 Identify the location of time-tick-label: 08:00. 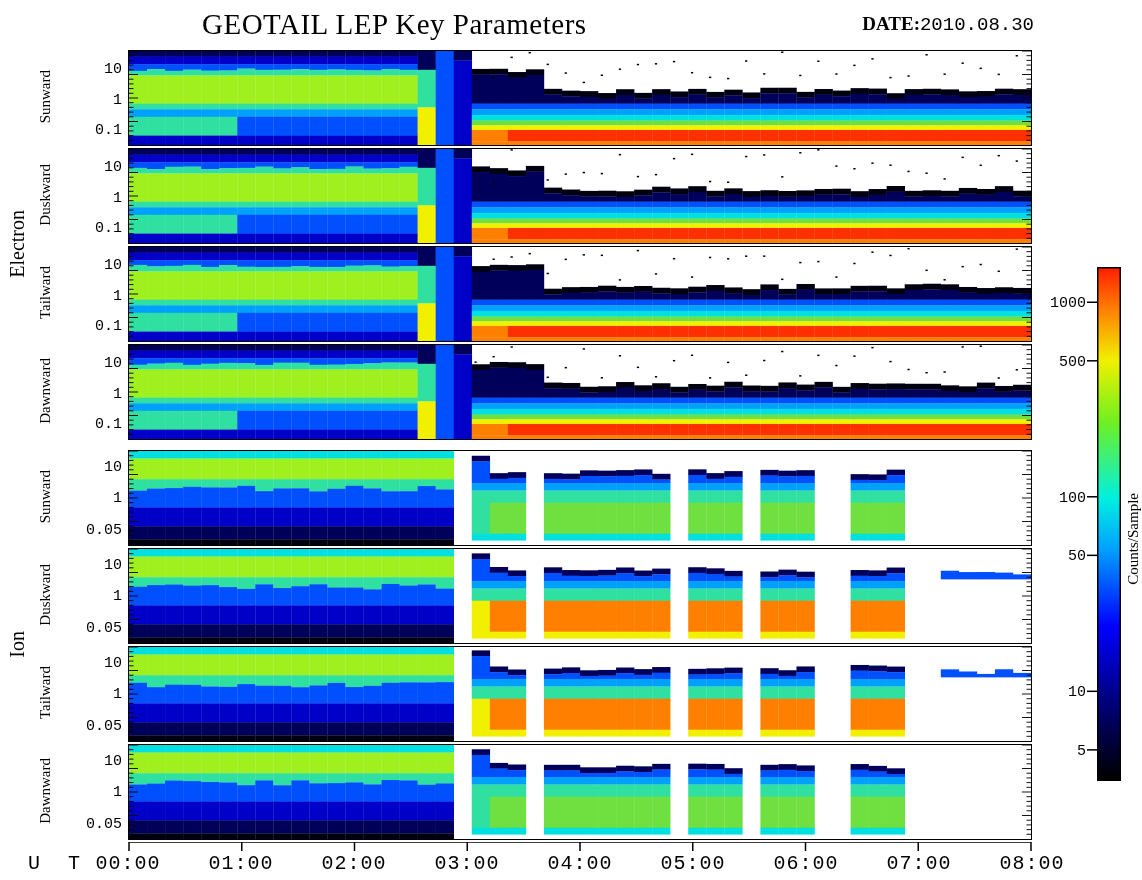
(1032, 863).